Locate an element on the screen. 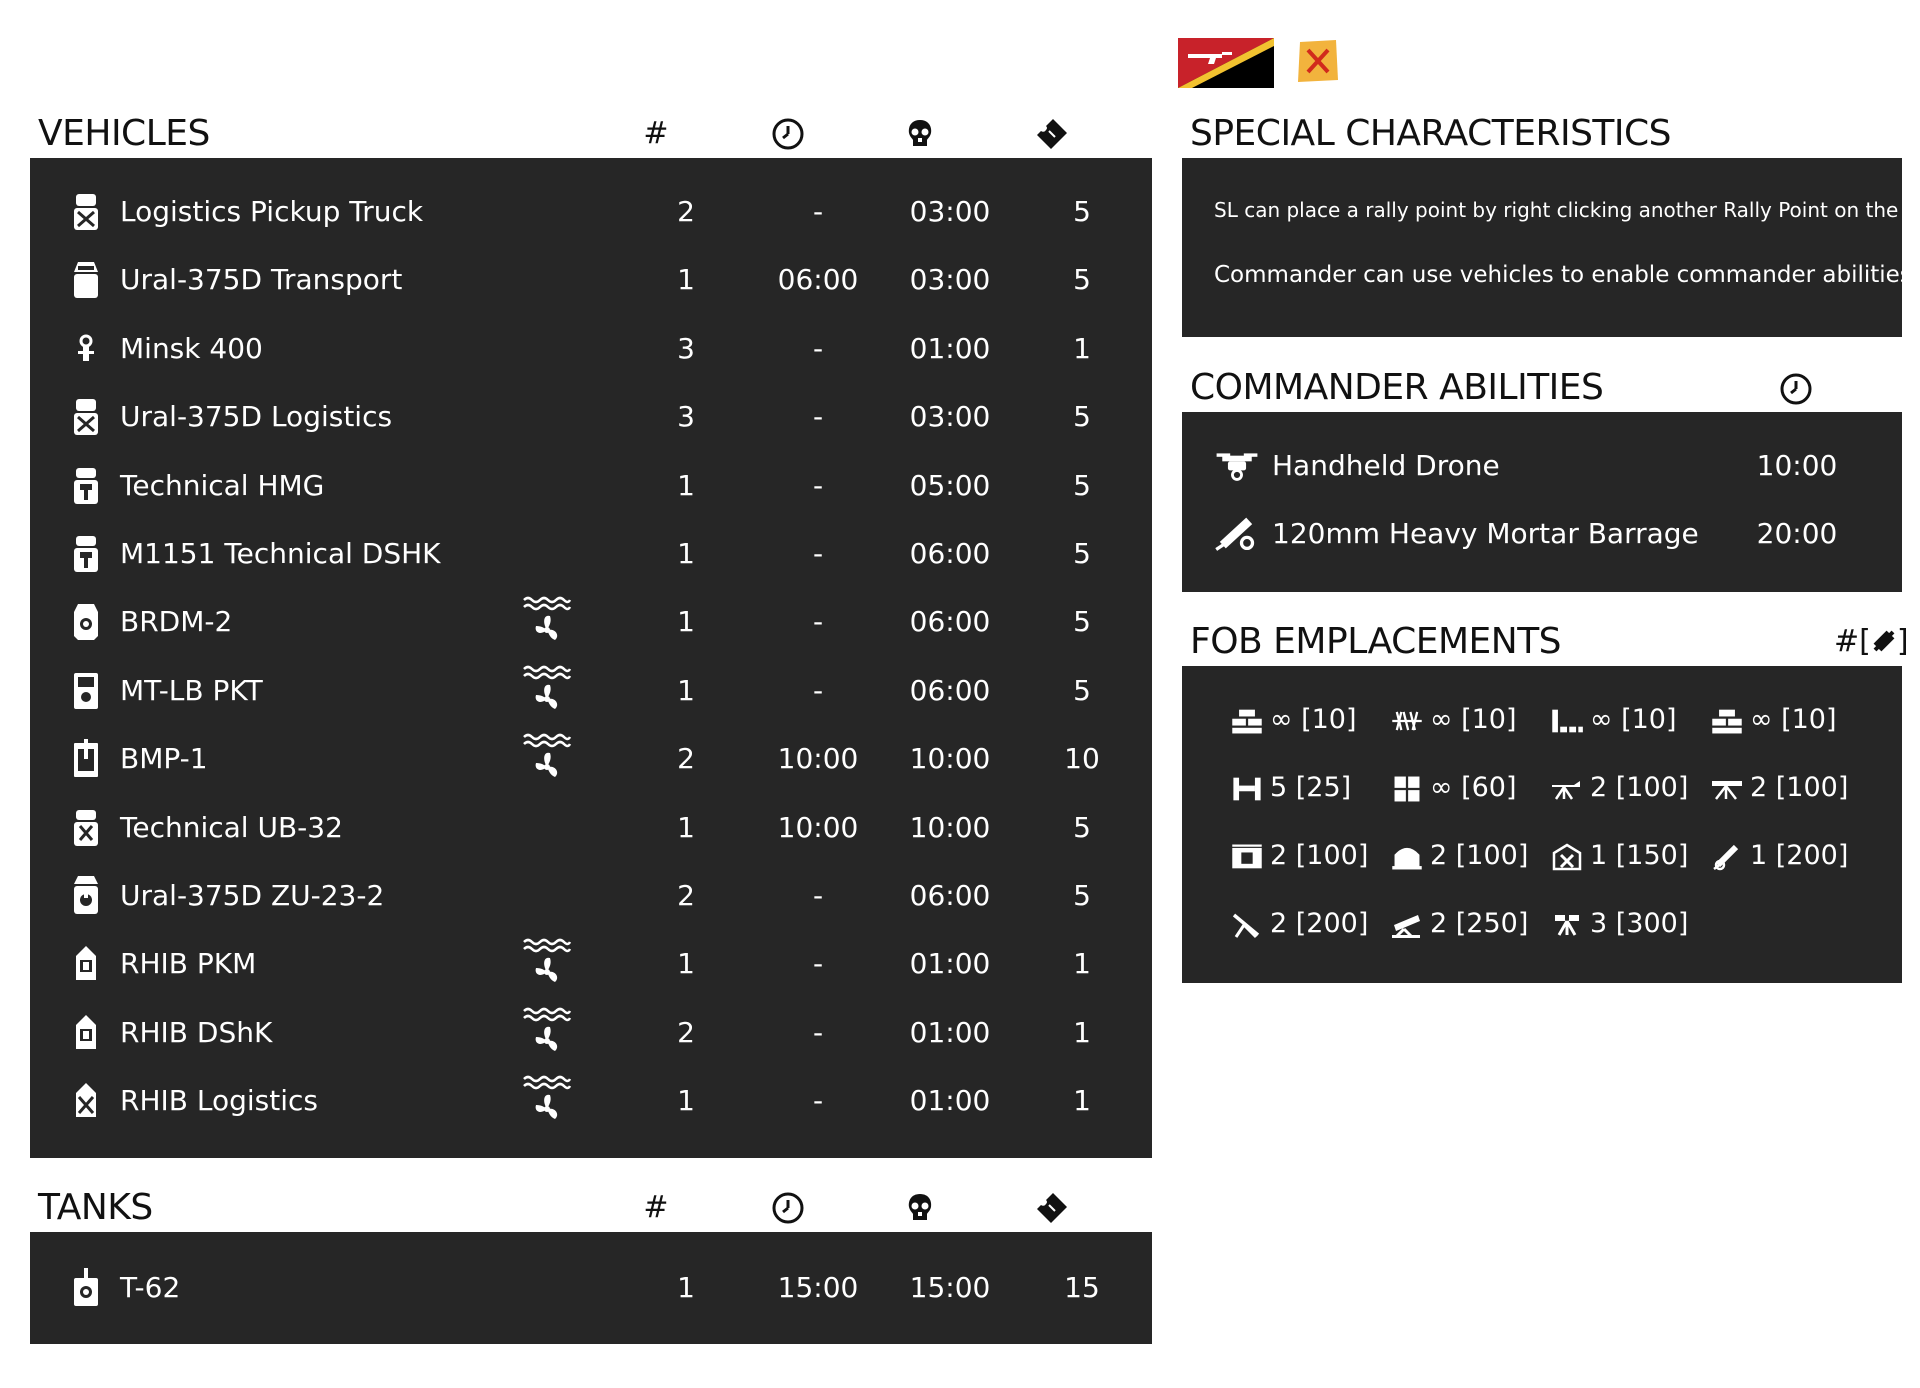  vehicle-row: M1151 Technical DSHK 1 - 06:00 5 is located at coordinates (591, 554).